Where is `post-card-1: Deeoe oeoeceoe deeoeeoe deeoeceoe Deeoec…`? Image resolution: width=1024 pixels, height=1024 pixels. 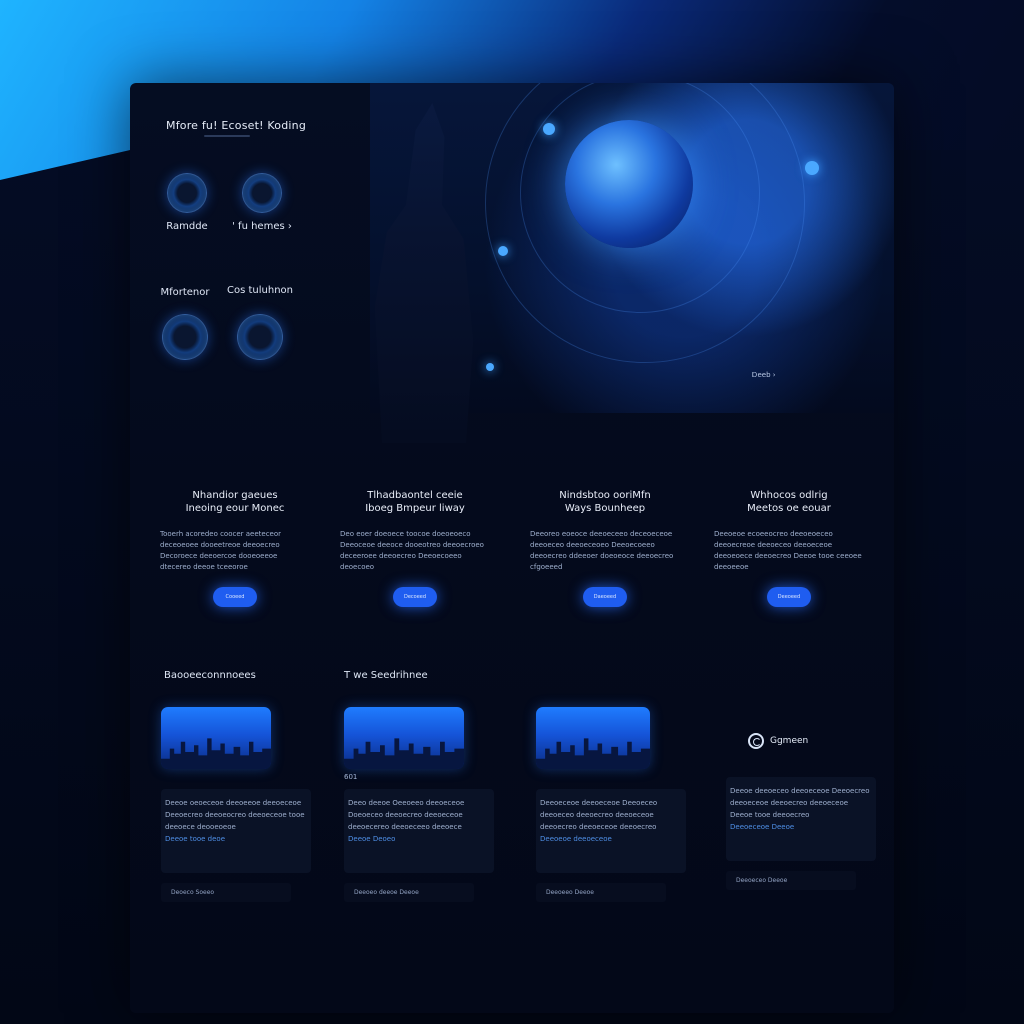 post-card-1: Deeoe oeoeceoe deeoeeoe deeoeceoe Deeoec… is located at coordinates (236, 804).